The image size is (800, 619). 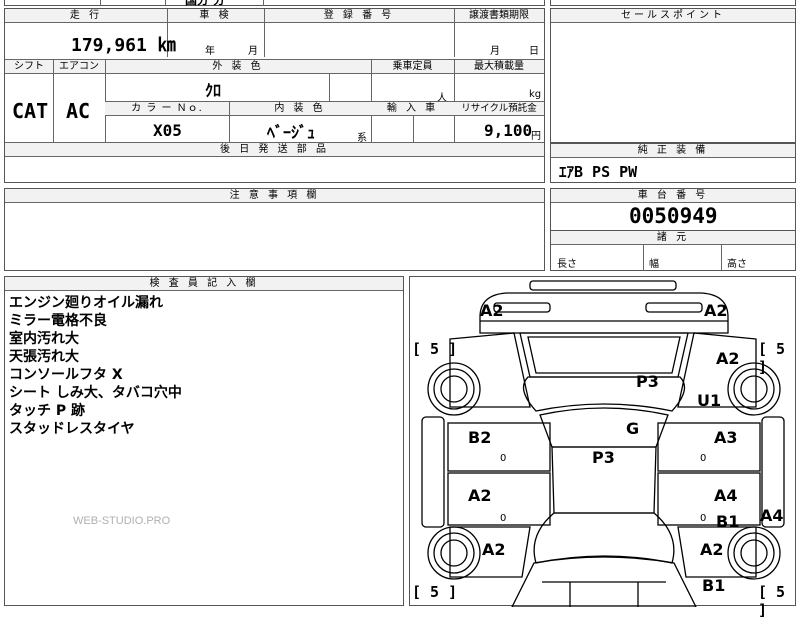 What do you see at coordinates (709, 499) in the screenshot?
I see `right-rear-door` at bounding box center [709, 499].